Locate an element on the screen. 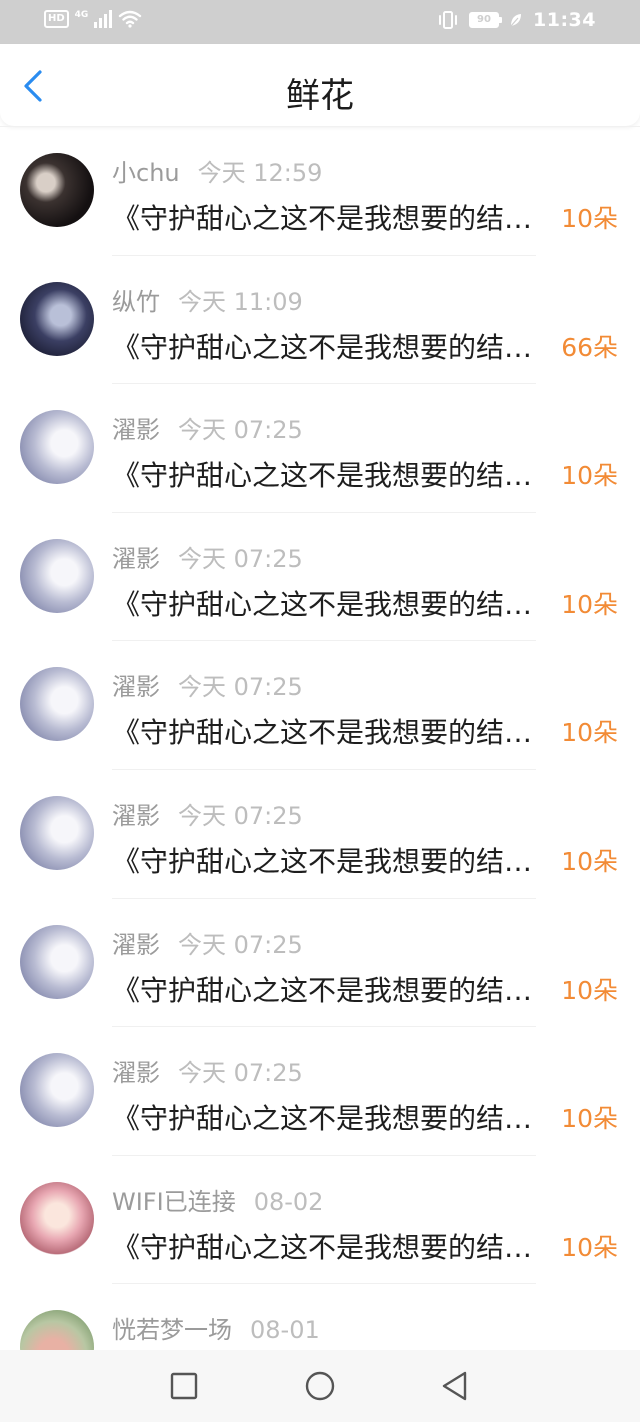 The image size is (640, 1422). system-back-button is located at coordinates (455, 1386).